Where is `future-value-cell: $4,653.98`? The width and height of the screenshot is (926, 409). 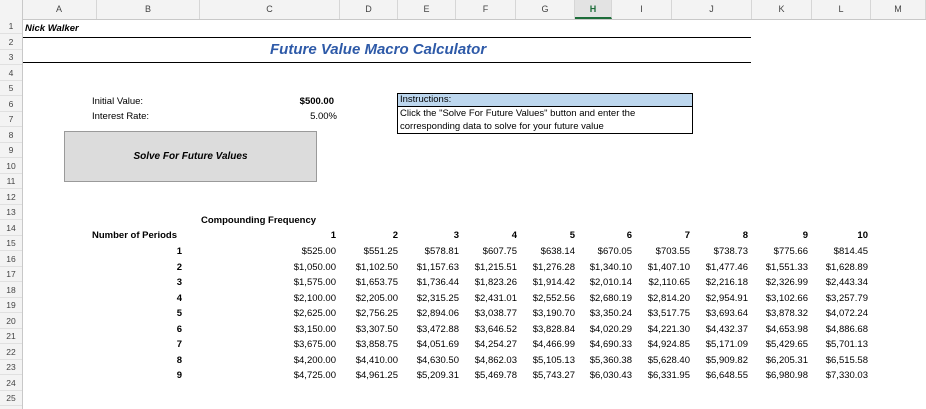 future-value-cell: $4,653.98 is located at coordinates (777, 329).